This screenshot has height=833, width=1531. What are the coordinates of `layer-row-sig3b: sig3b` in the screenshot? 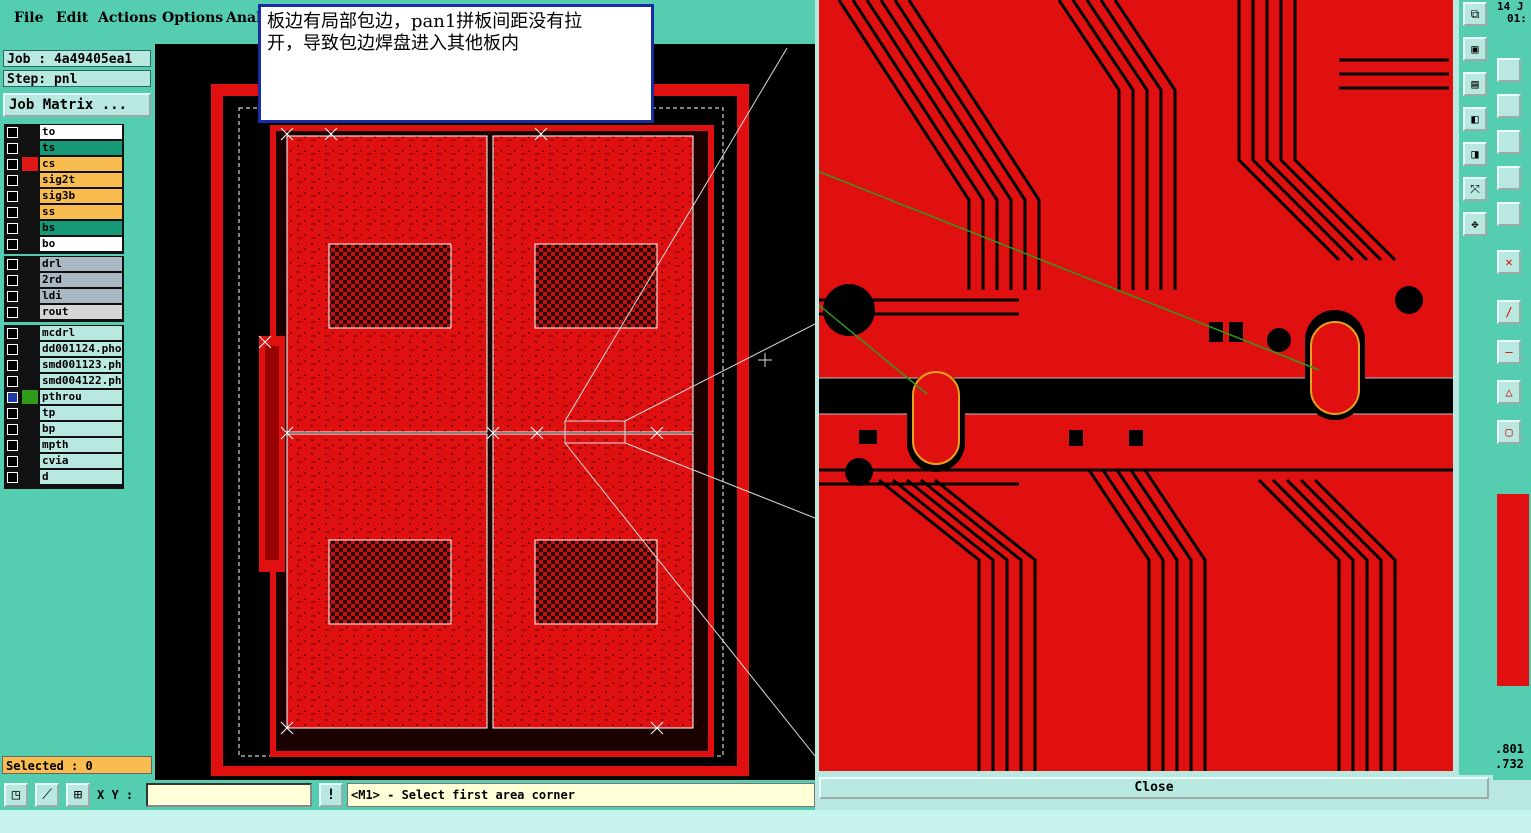 It's located at (64, 196).